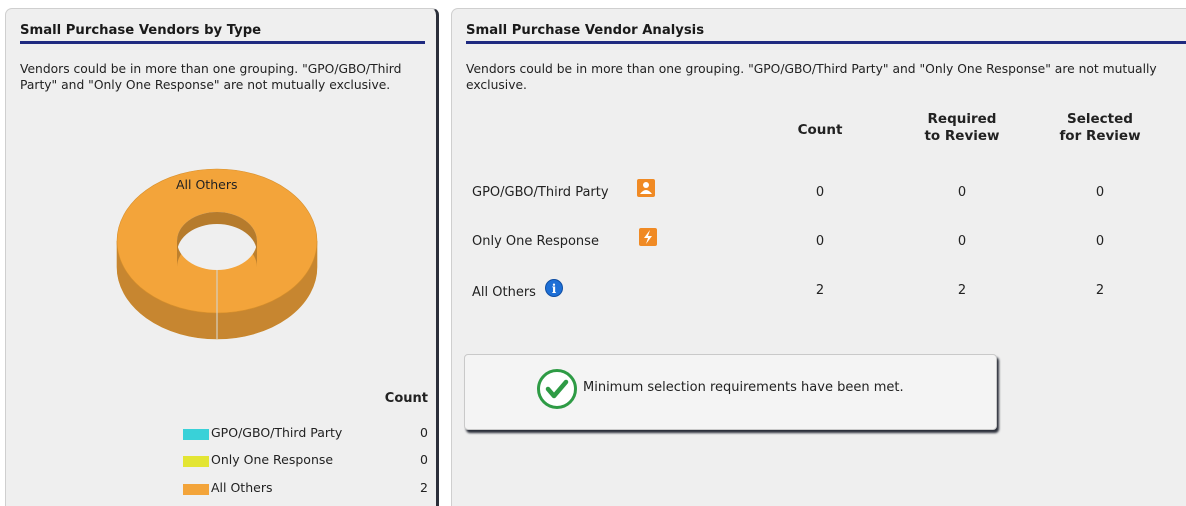 This screenshot has height=506, width=1186. Describe the element at coordinates (962, 119) in the screenshot. I see `header-line: Required` at that location.